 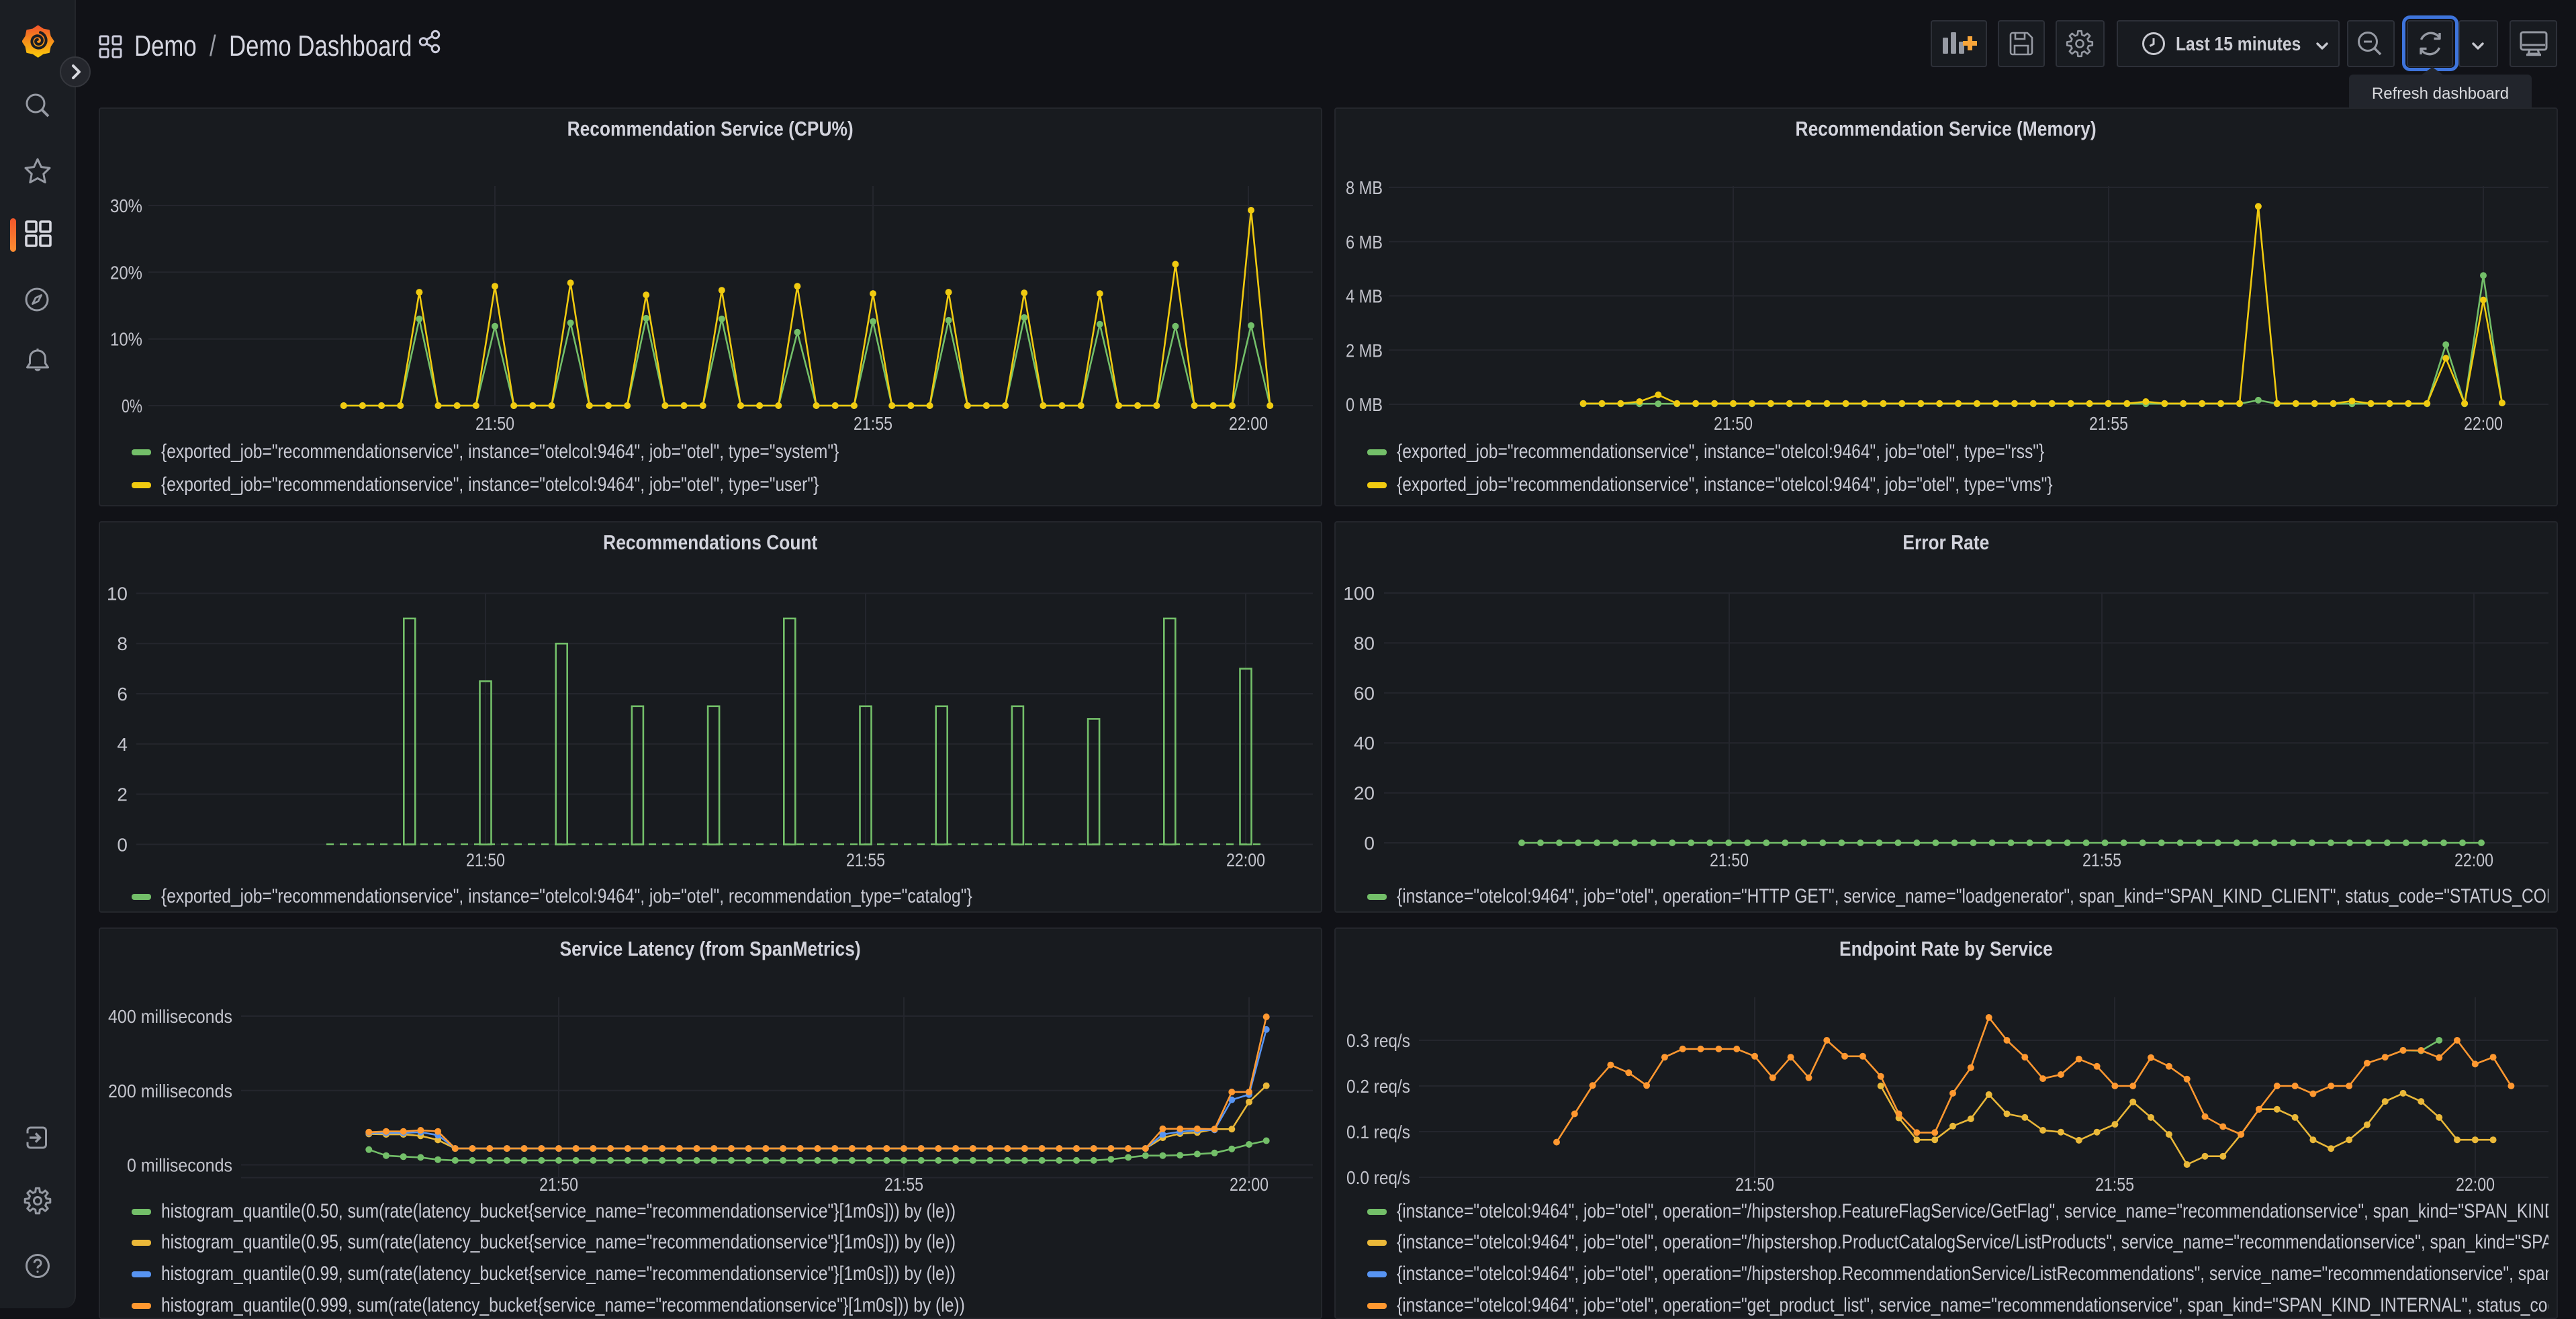 What do you see at coordinates (1364, 242) in the screenshot?
I see `svg-text: 6 MB` at bounding box center [1364, 242].